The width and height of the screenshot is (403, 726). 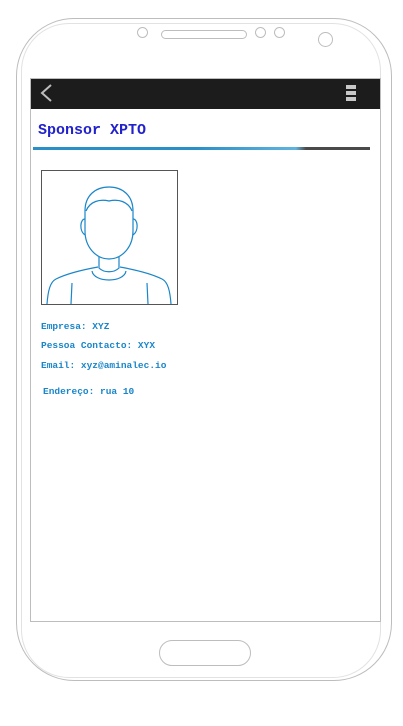 What do you see at coordinates (279, 32) in the screenshot?
I see `ambient-sensor` at bounding box center [279, 32].